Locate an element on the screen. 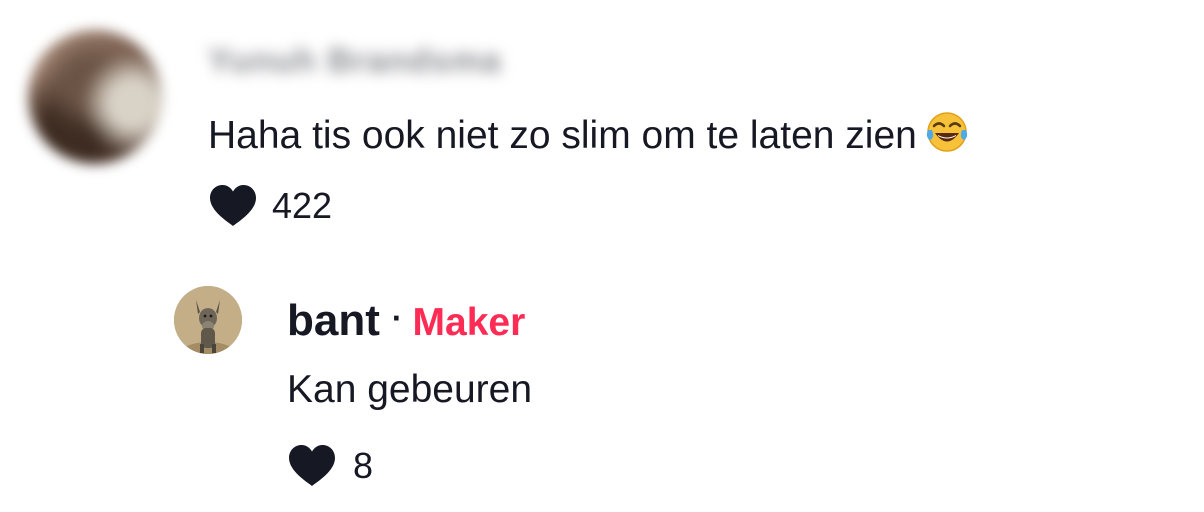 The width and height of the screenshot is (1204, 512). reply-header: bant · Maker is located at coordinates (406, 320).